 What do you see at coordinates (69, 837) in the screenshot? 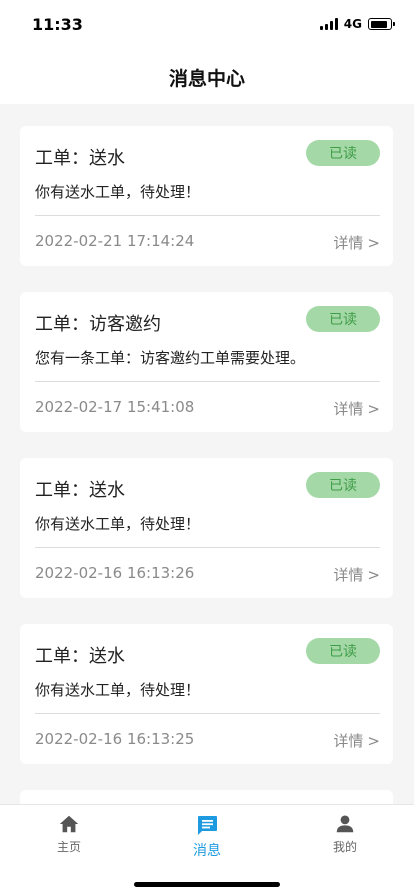
I see `tab-home: 主页` at bounding box center [69, 837].